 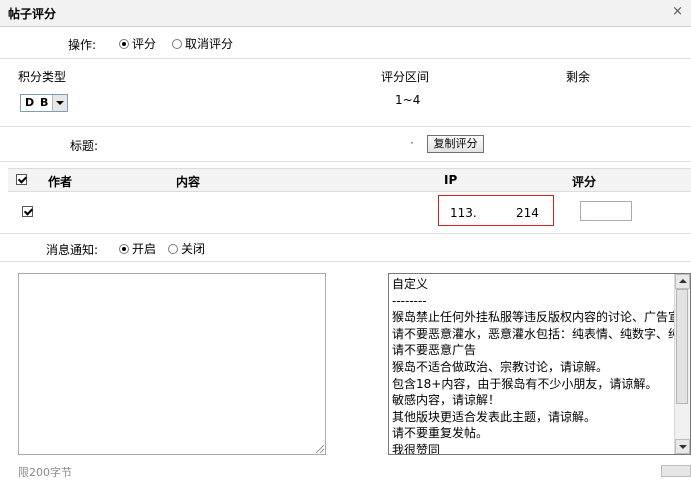 What do you see at coordinates (412, 143) in the screenshot?
I see `post-title: ·` at bounding box center [412, 143].